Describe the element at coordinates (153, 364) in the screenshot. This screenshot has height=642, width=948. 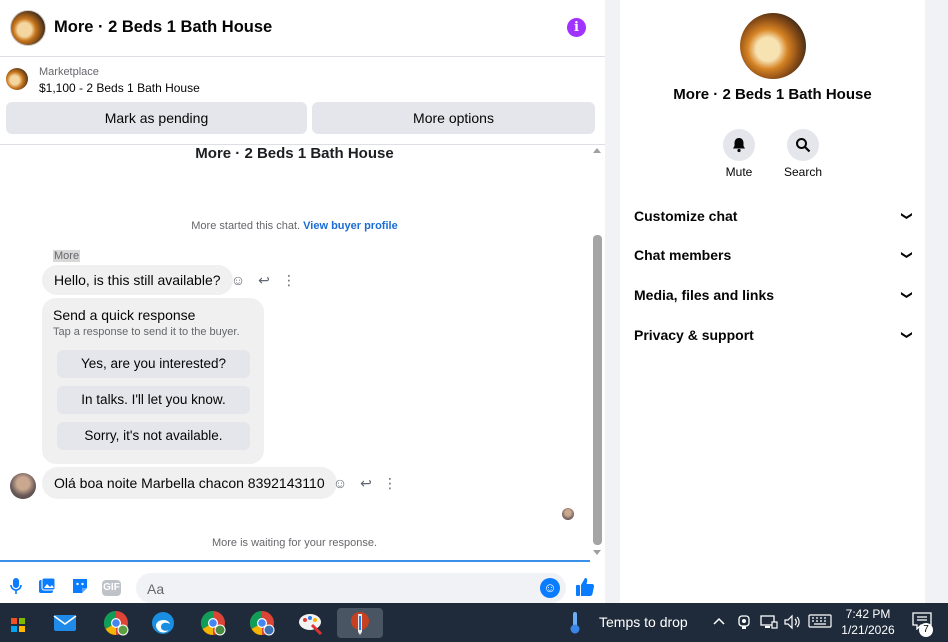
I see `quick-reply-yes-button: Yes, are you interested?` at that location.